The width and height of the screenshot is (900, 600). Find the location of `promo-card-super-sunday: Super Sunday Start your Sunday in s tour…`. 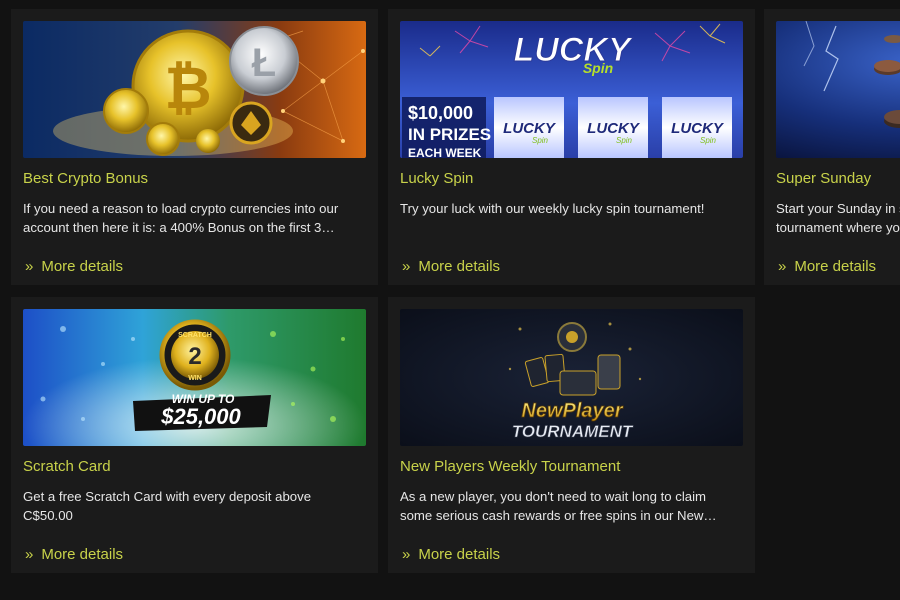

promo-card-super-sunday: Super Sunday Start your Sunday in s tour… is located at coordinates (832, 147).